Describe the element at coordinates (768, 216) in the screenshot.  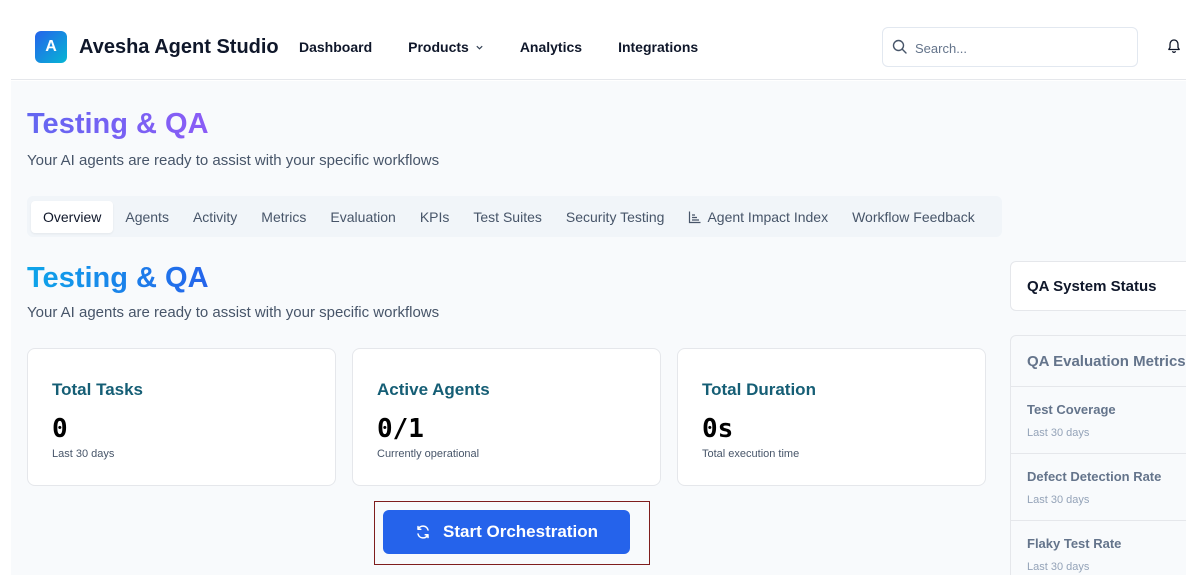
I see `tab-agent-impact-index-label: Agent Impact Index` at that location.